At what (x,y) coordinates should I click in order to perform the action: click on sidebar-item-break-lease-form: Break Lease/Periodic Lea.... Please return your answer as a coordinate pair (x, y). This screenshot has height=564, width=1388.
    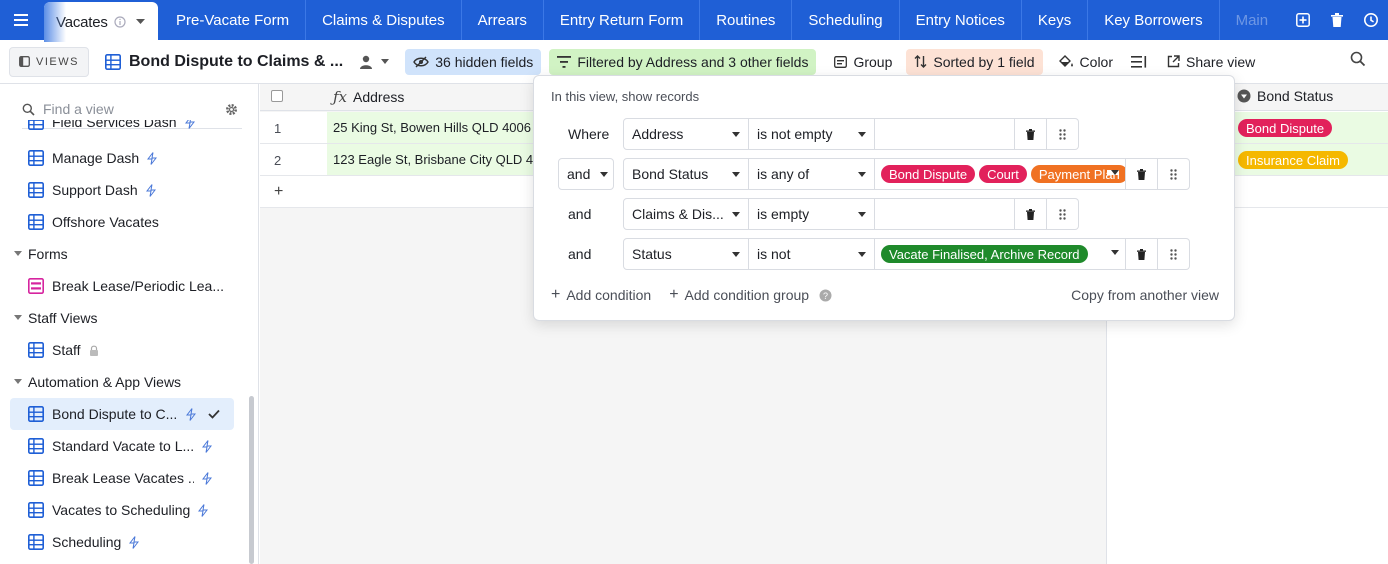
    Looking at the image, I should click on (122, 286).